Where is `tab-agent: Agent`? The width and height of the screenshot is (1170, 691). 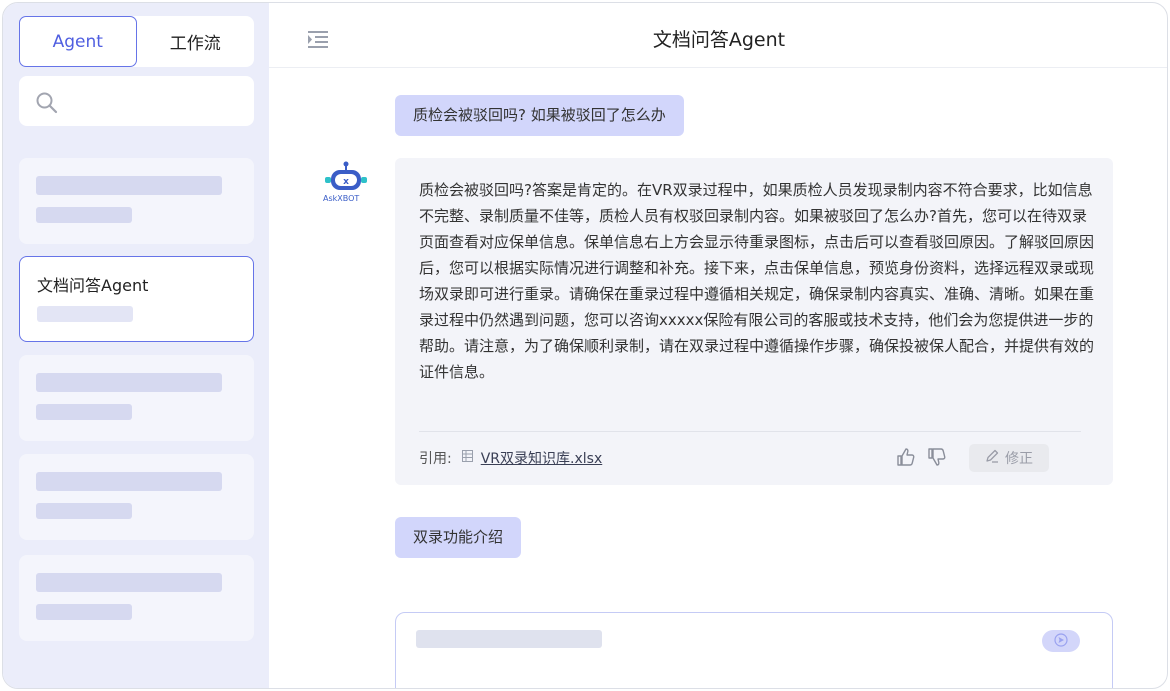 tab-agent: Agent is located at coordinates (78, 41).